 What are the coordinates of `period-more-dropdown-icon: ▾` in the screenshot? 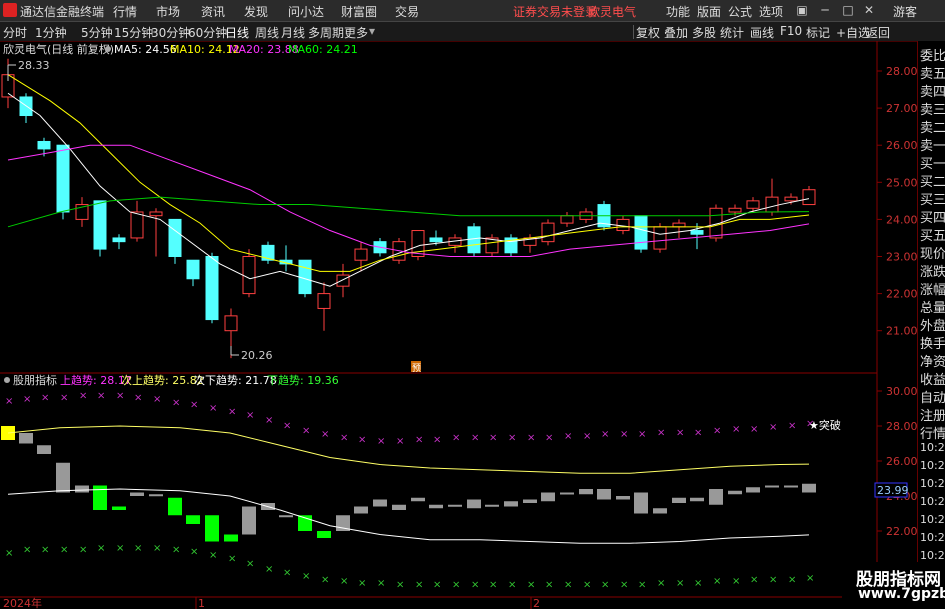 It's located at (372, 31).